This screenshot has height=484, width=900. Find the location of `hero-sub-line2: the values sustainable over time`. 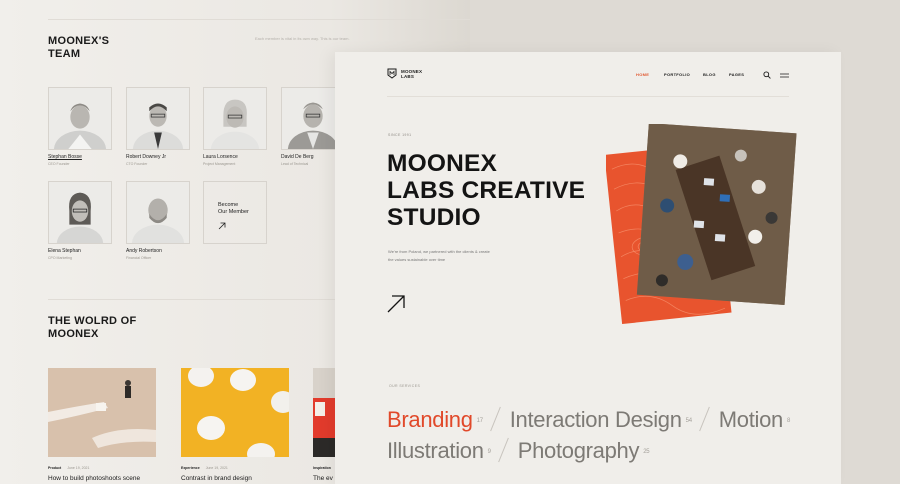

hero-sub-line2: the values sustainable over time is located at coordinates (417, 259).